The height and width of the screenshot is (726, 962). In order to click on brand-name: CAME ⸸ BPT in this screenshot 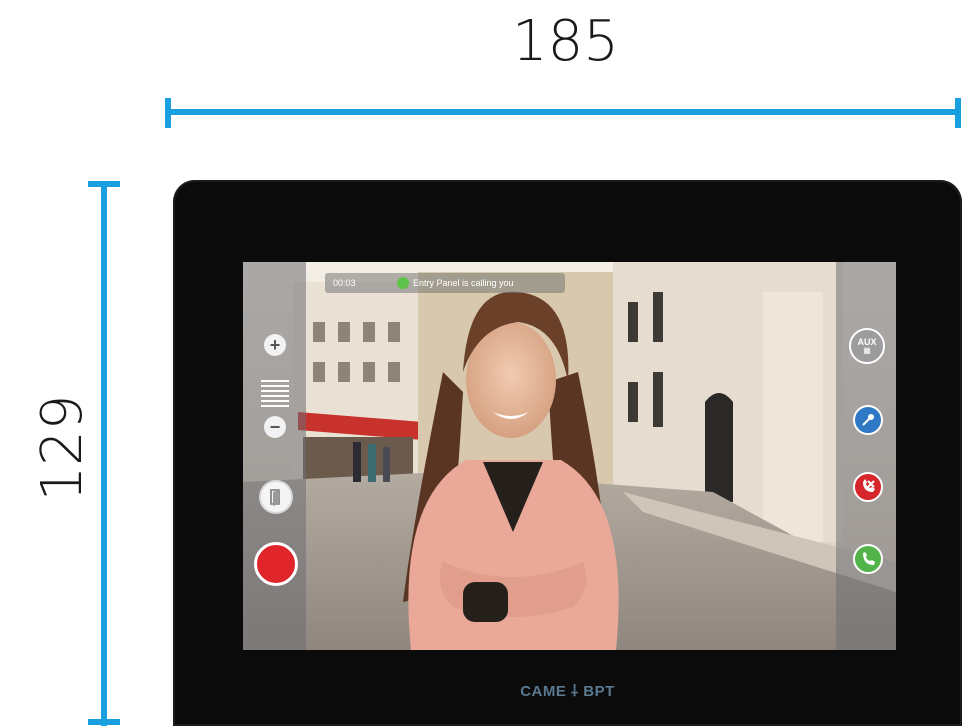, I will do `click(567, 691)`.